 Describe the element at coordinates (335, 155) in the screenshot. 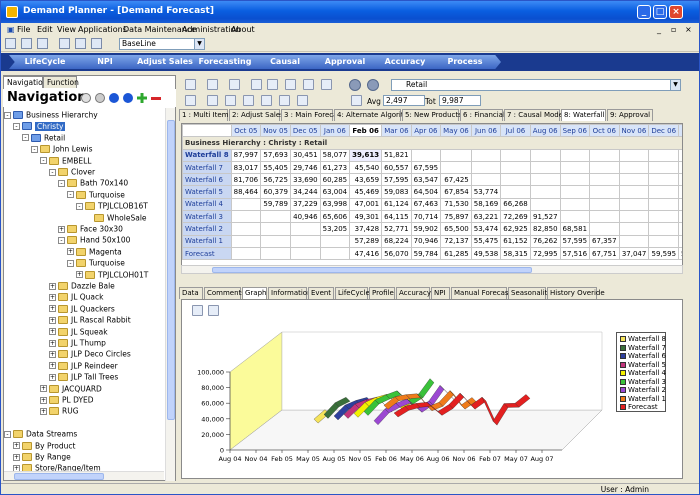

I see `grid-cell: 58,077` at that location.